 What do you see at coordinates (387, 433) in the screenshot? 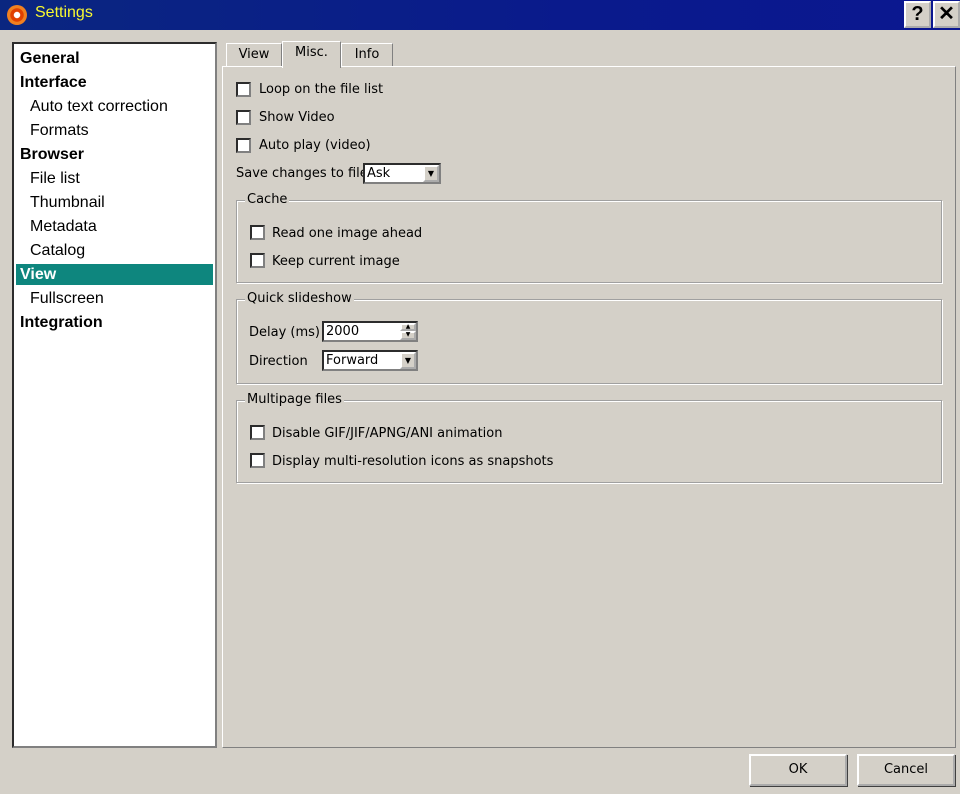
I see `disable-animation-label: Disable GIF/JIF/APNG/ANI animation` at bounding box center [387, 433].